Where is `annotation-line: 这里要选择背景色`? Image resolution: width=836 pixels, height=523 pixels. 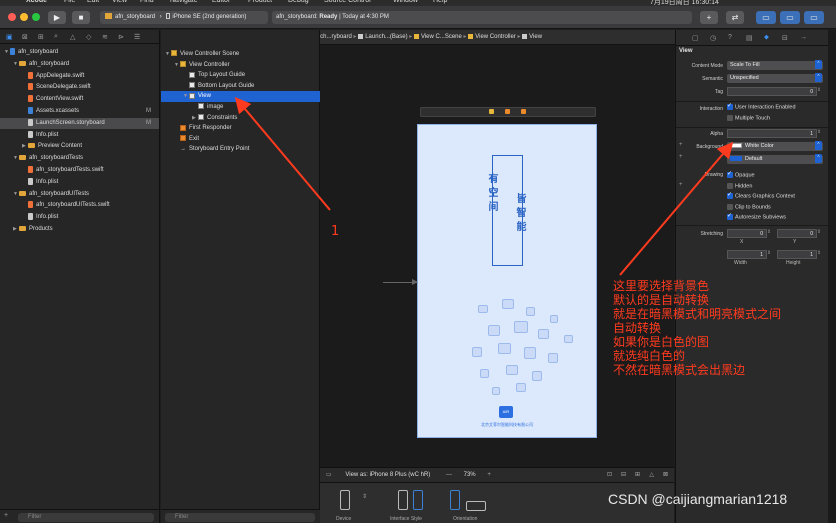 annotation-line: 这里要选择背景色 is located at coordinates (661, 286).